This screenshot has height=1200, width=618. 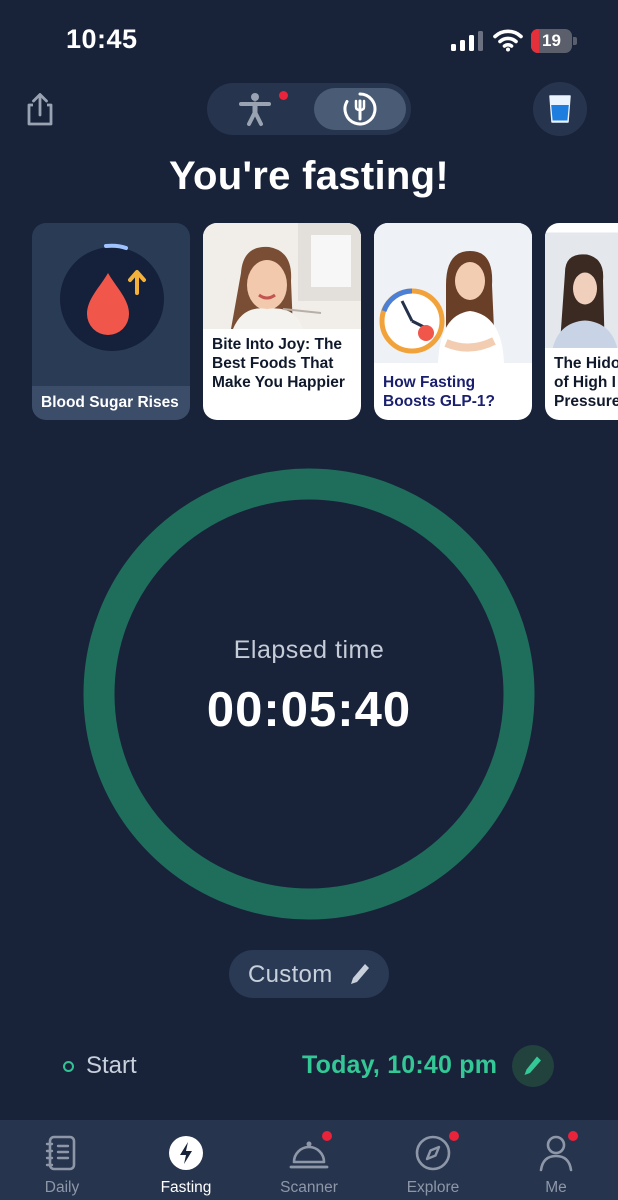 I want to click on cellular-signal-icon, so click(x=467, y=41).